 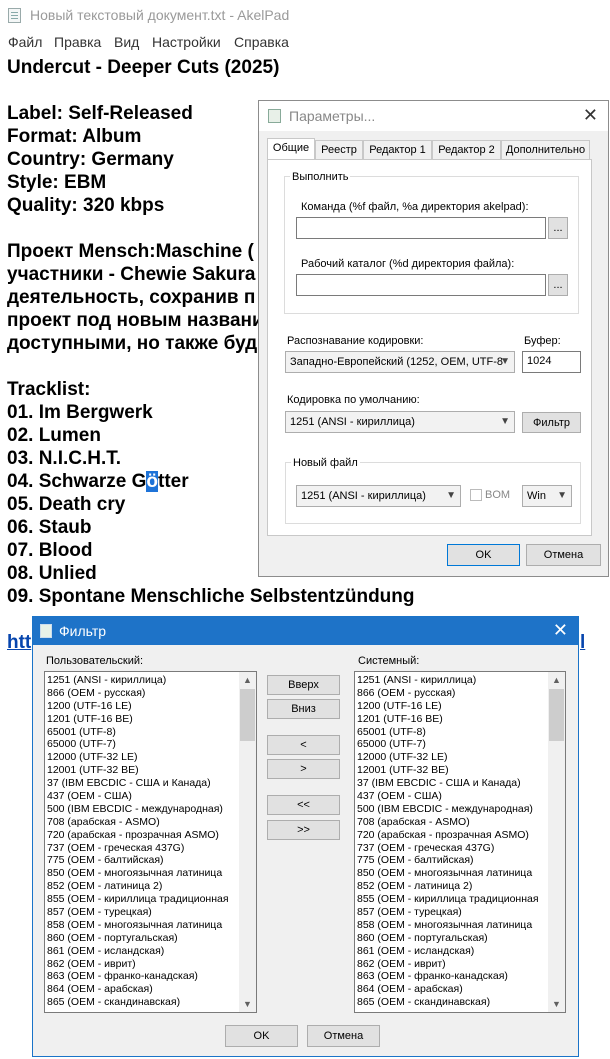 What do you see at coordinates (483, 555) in the screenshot?
I see `params-ok-button: OK` at bounding box center [483, 555].